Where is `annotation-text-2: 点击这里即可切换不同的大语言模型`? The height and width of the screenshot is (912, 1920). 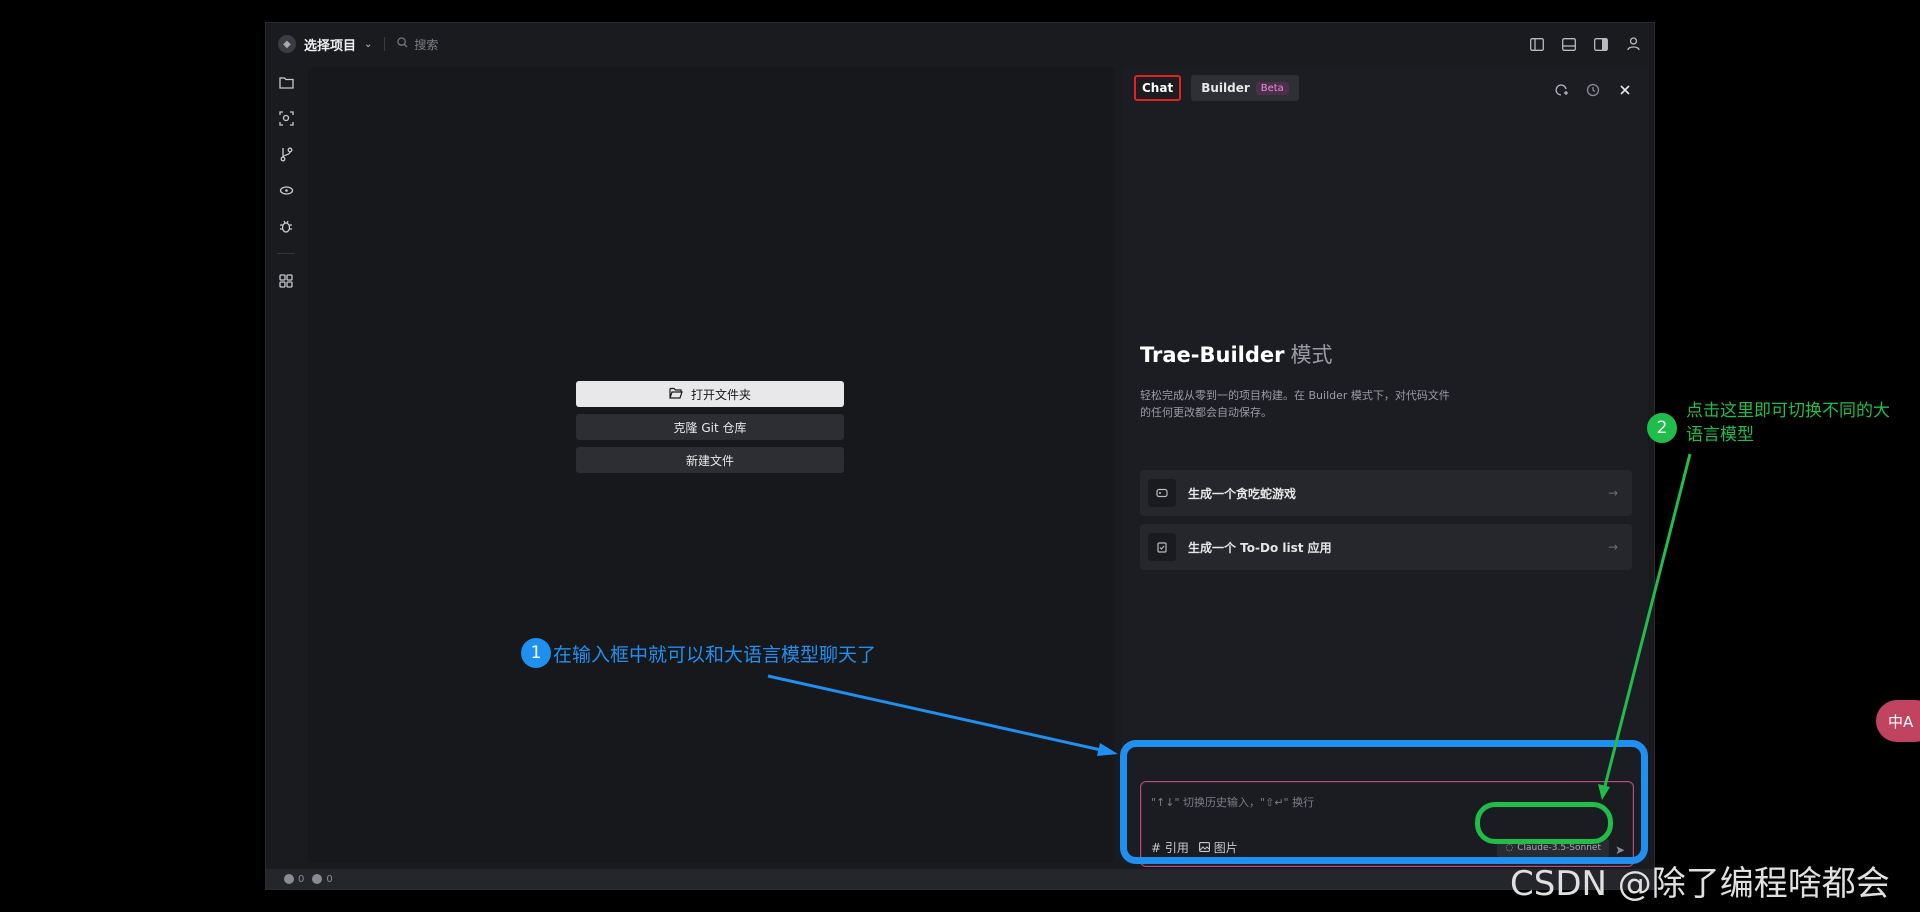
annotation-text-2: 点击这里即可切换不同的大语言模型 is located at coordinates (1788, 423).